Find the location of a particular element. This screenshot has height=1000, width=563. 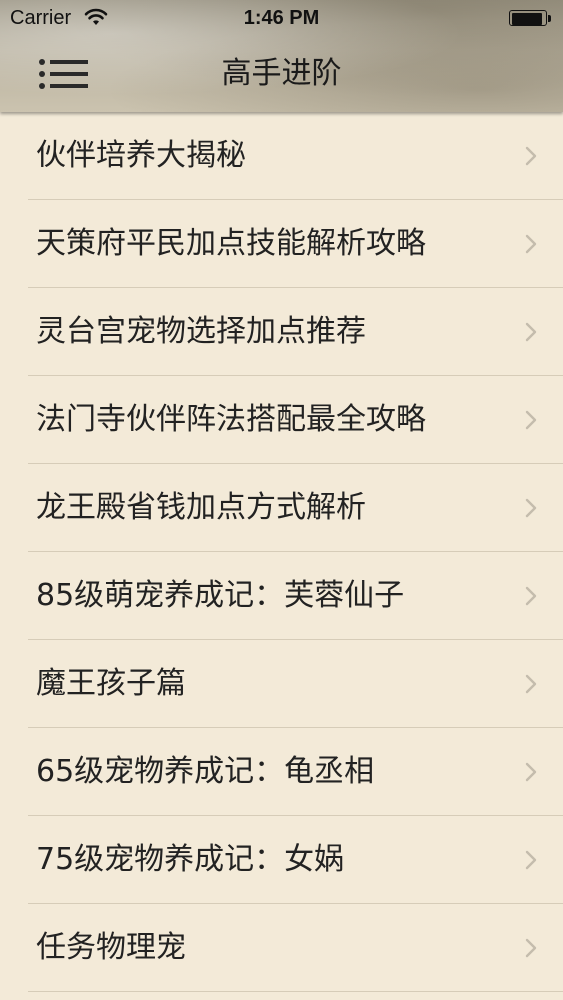

list-item-label: 任务物理宠 is located at coordinates (111, 947).